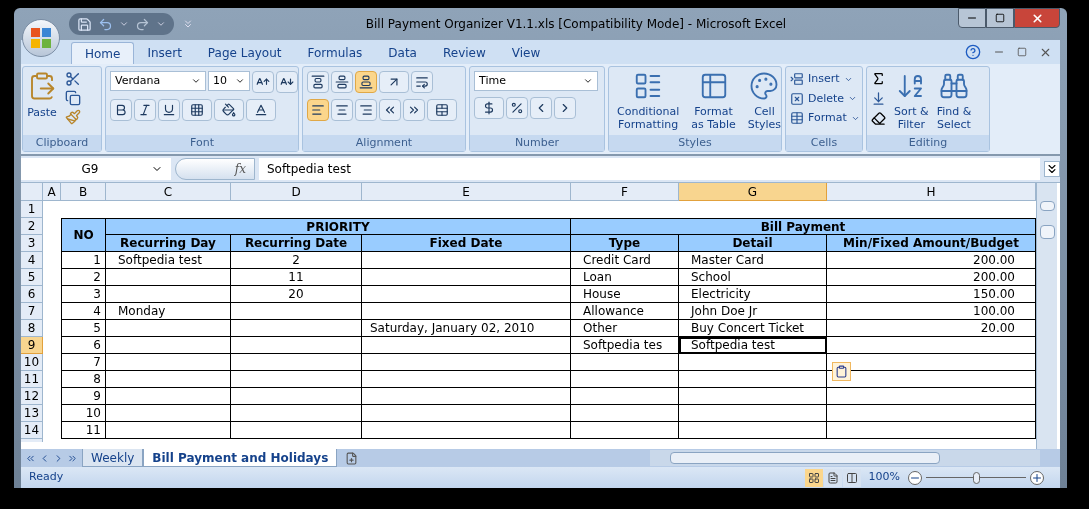 Image resolution: width=1089 pixels, height=509 pixels. What do you see at coordinates (97, 260) in the screenshot?
I see `table-cell-text: 1` at bounding box center [97, 260].